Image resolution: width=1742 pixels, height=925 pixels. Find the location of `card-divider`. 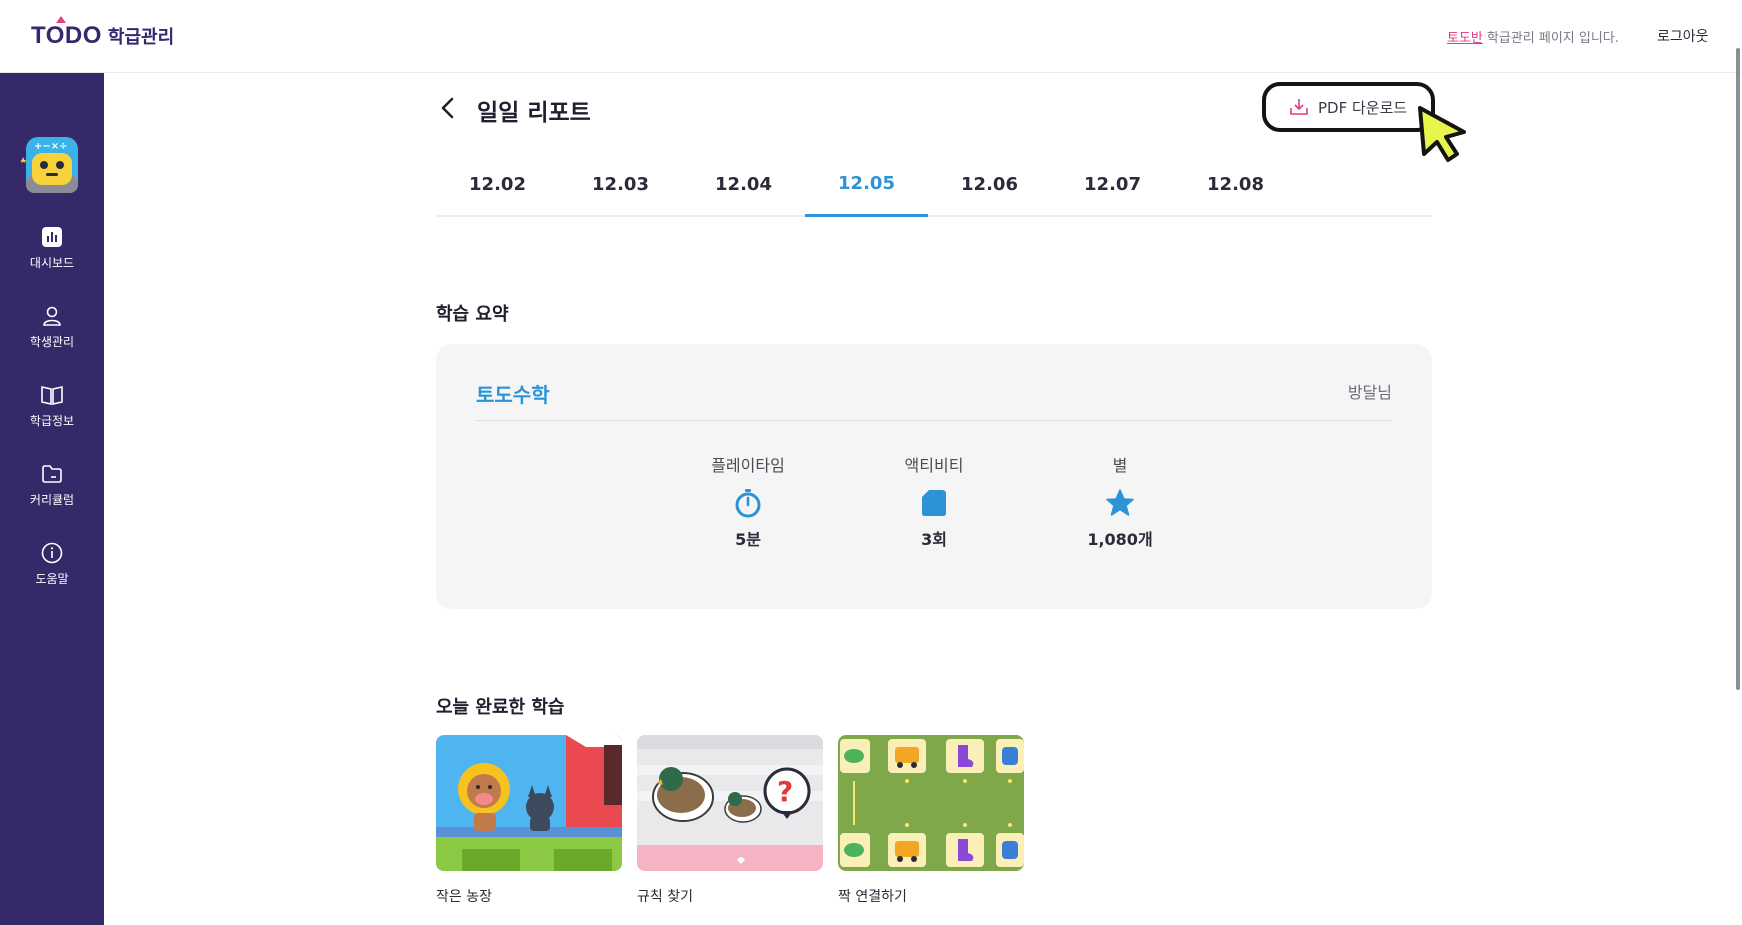

card-divider is located at coordinates (934, 420).